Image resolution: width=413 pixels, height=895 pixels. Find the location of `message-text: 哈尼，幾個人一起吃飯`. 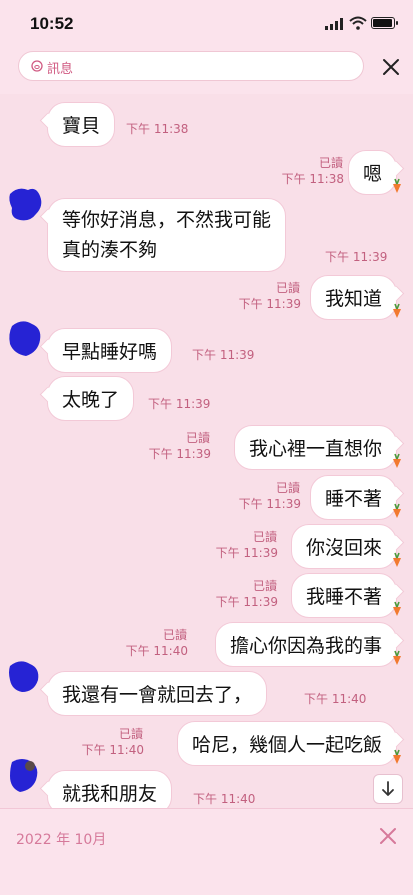

message-text: 哈尼，幾個人一起吃飯 is located at coordinates (286, 745).